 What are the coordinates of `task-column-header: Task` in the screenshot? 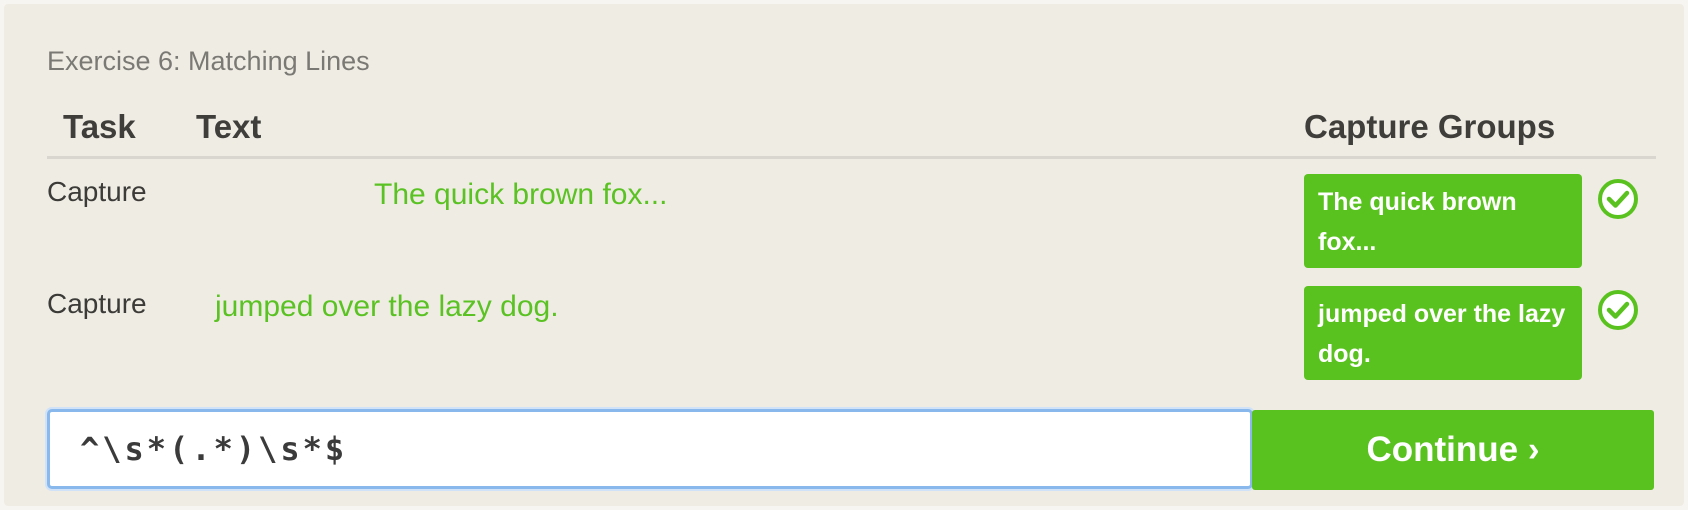 It's located at (99, 126).